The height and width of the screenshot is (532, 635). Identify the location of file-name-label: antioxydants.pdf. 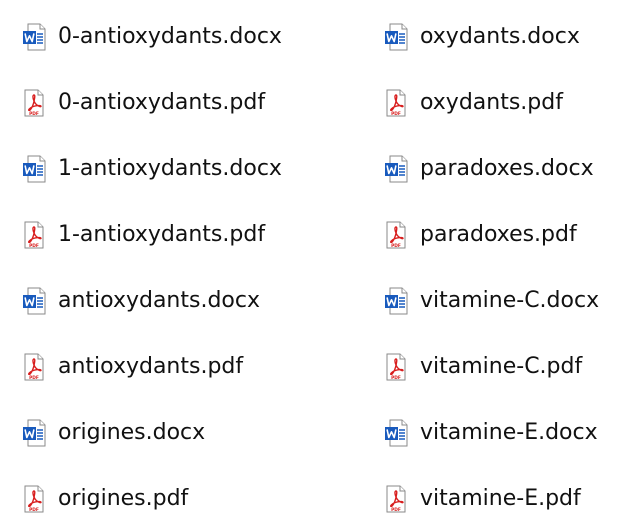
(151, 366).